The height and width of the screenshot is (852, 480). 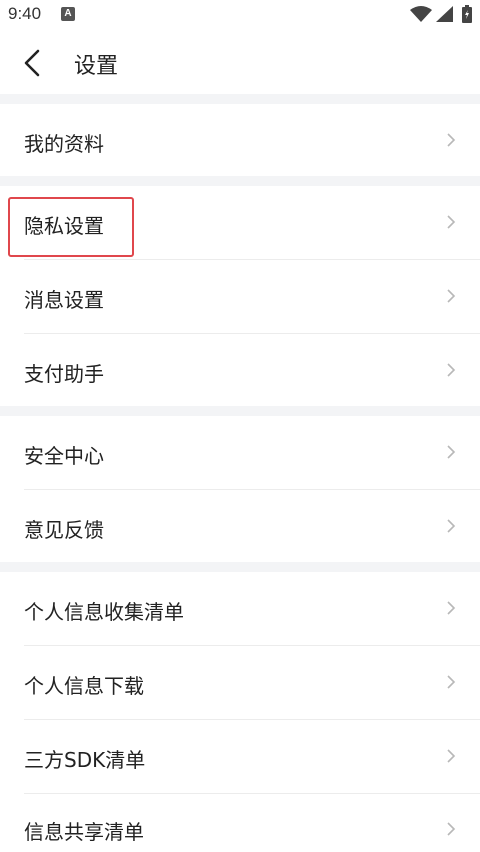 What do you see at coordinates (467, 14) in the screenshot?
I see `battery-icon` at bounding box center [467, 14].